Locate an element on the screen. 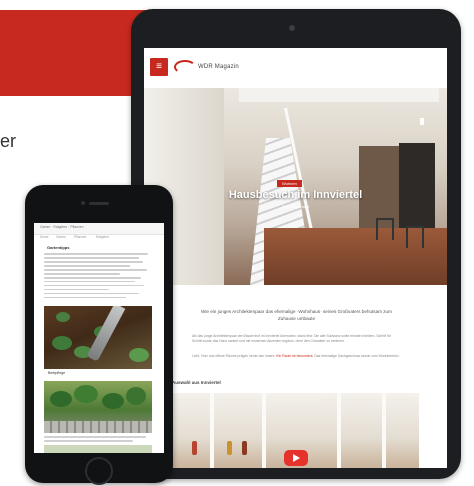  paragraph-highlight-link: Ein Raum ist besonders: is located at coordinates (294, 356).